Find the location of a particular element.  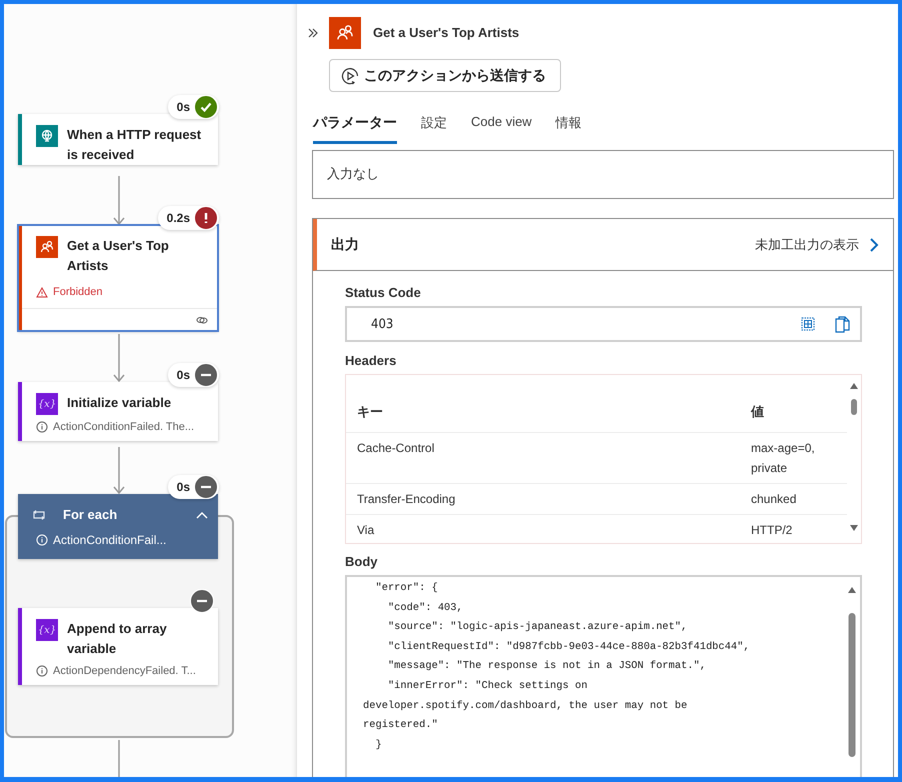

no-input-text: 入力なし is located at coordinates (353, 174).